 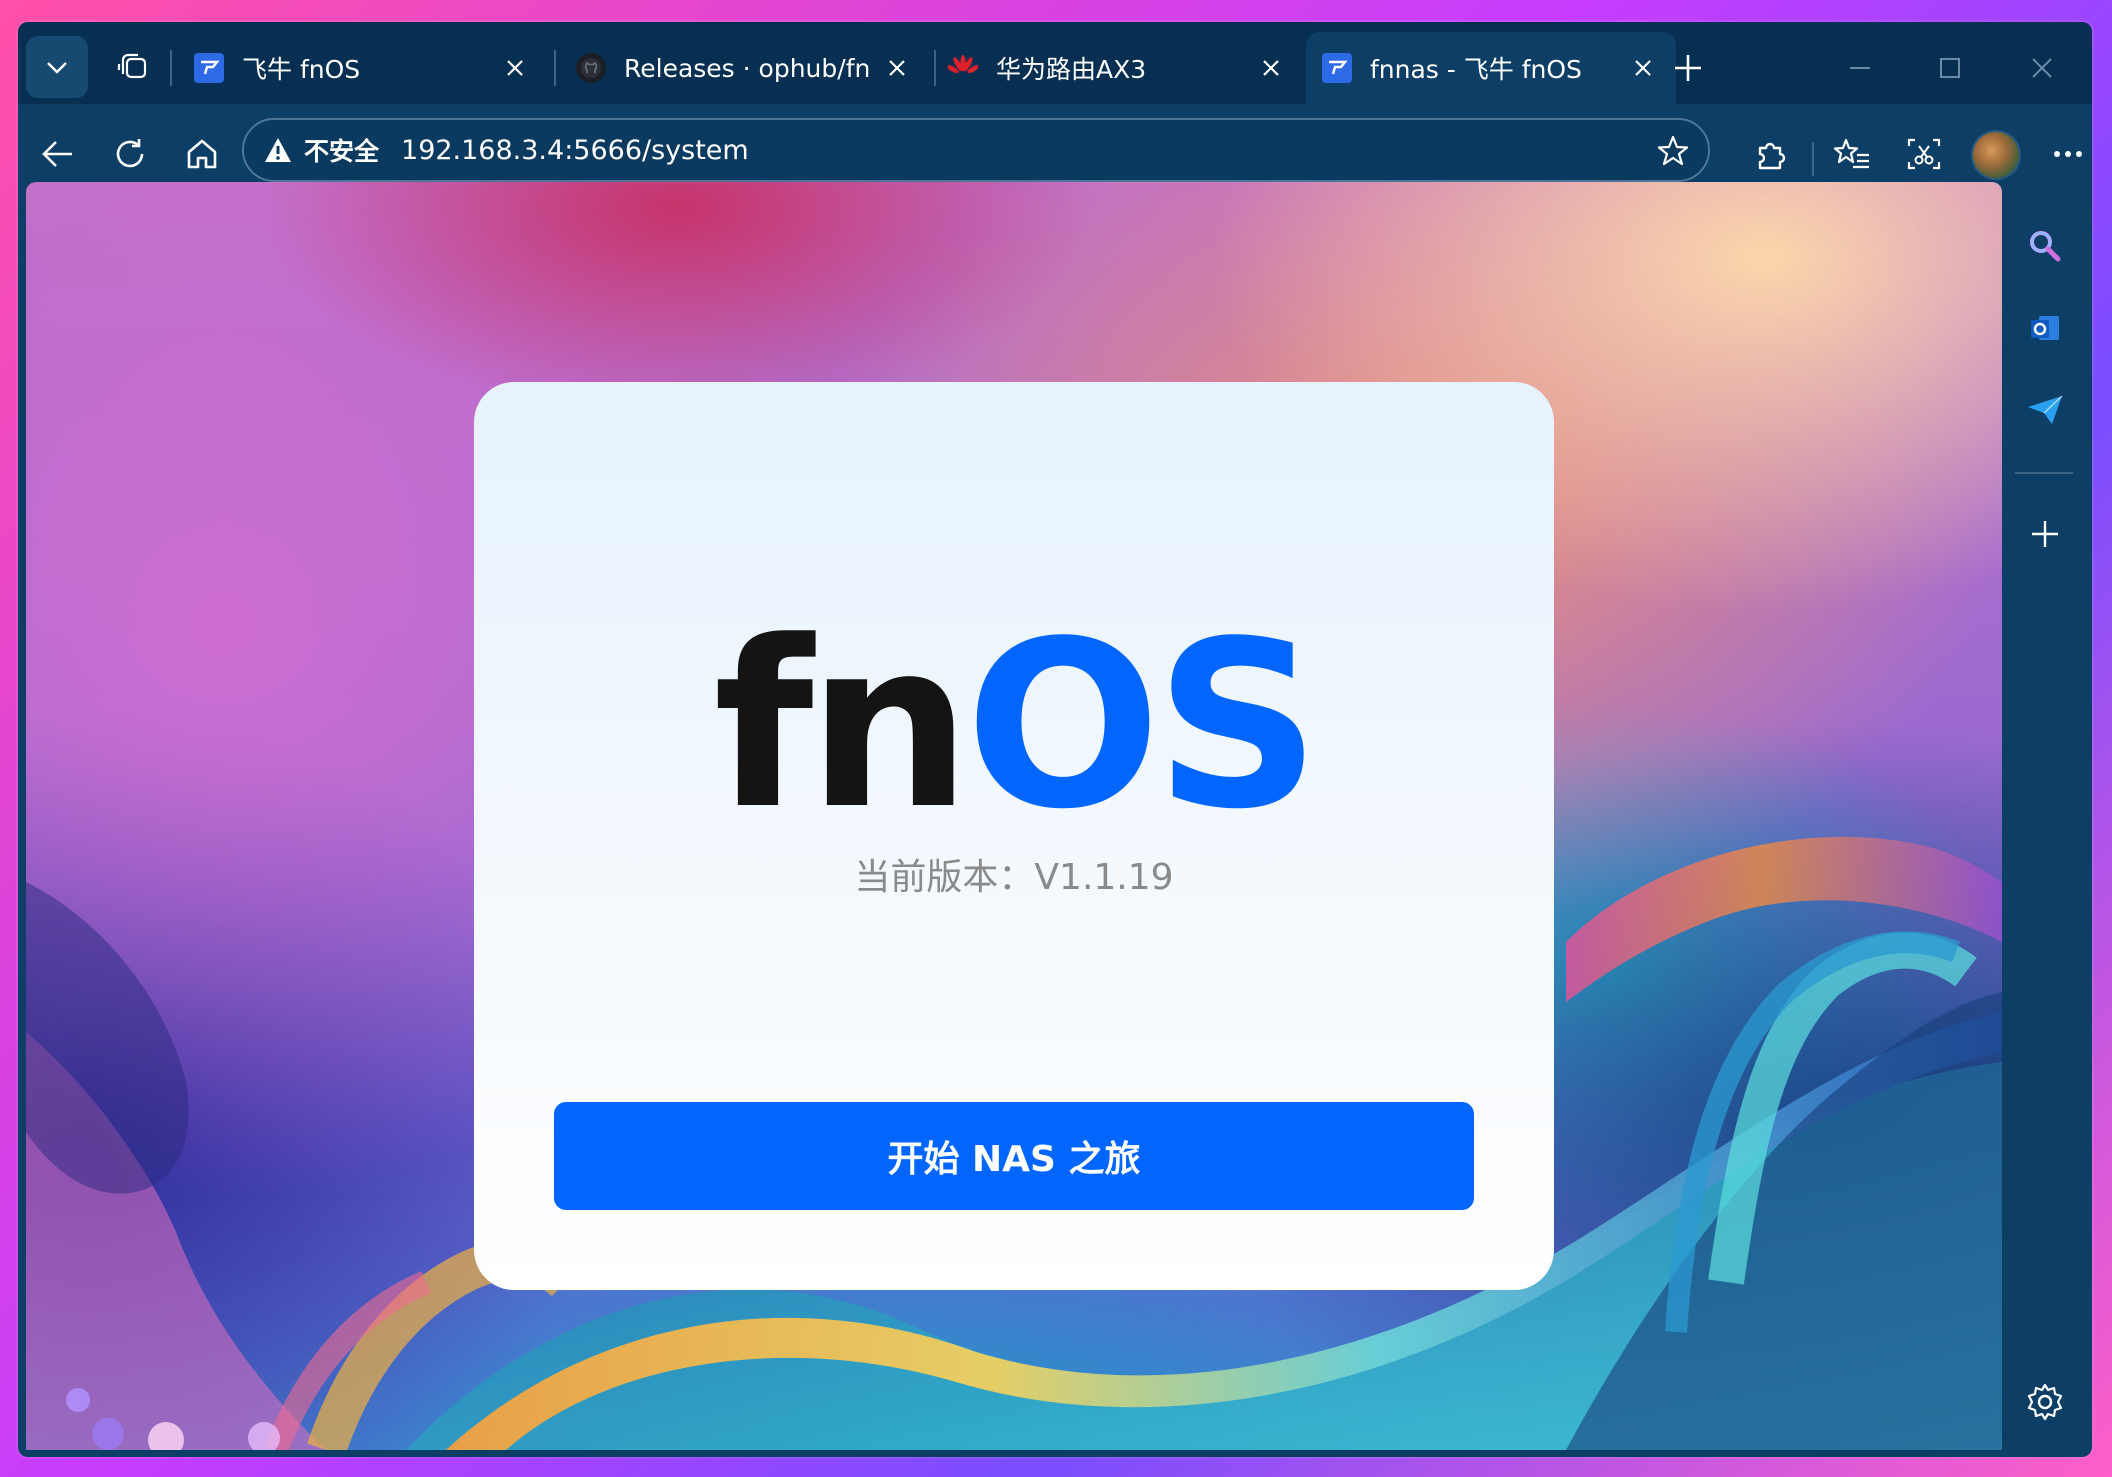 I want to click on sidebar-settings-button, so click(x=2045, y=1402).